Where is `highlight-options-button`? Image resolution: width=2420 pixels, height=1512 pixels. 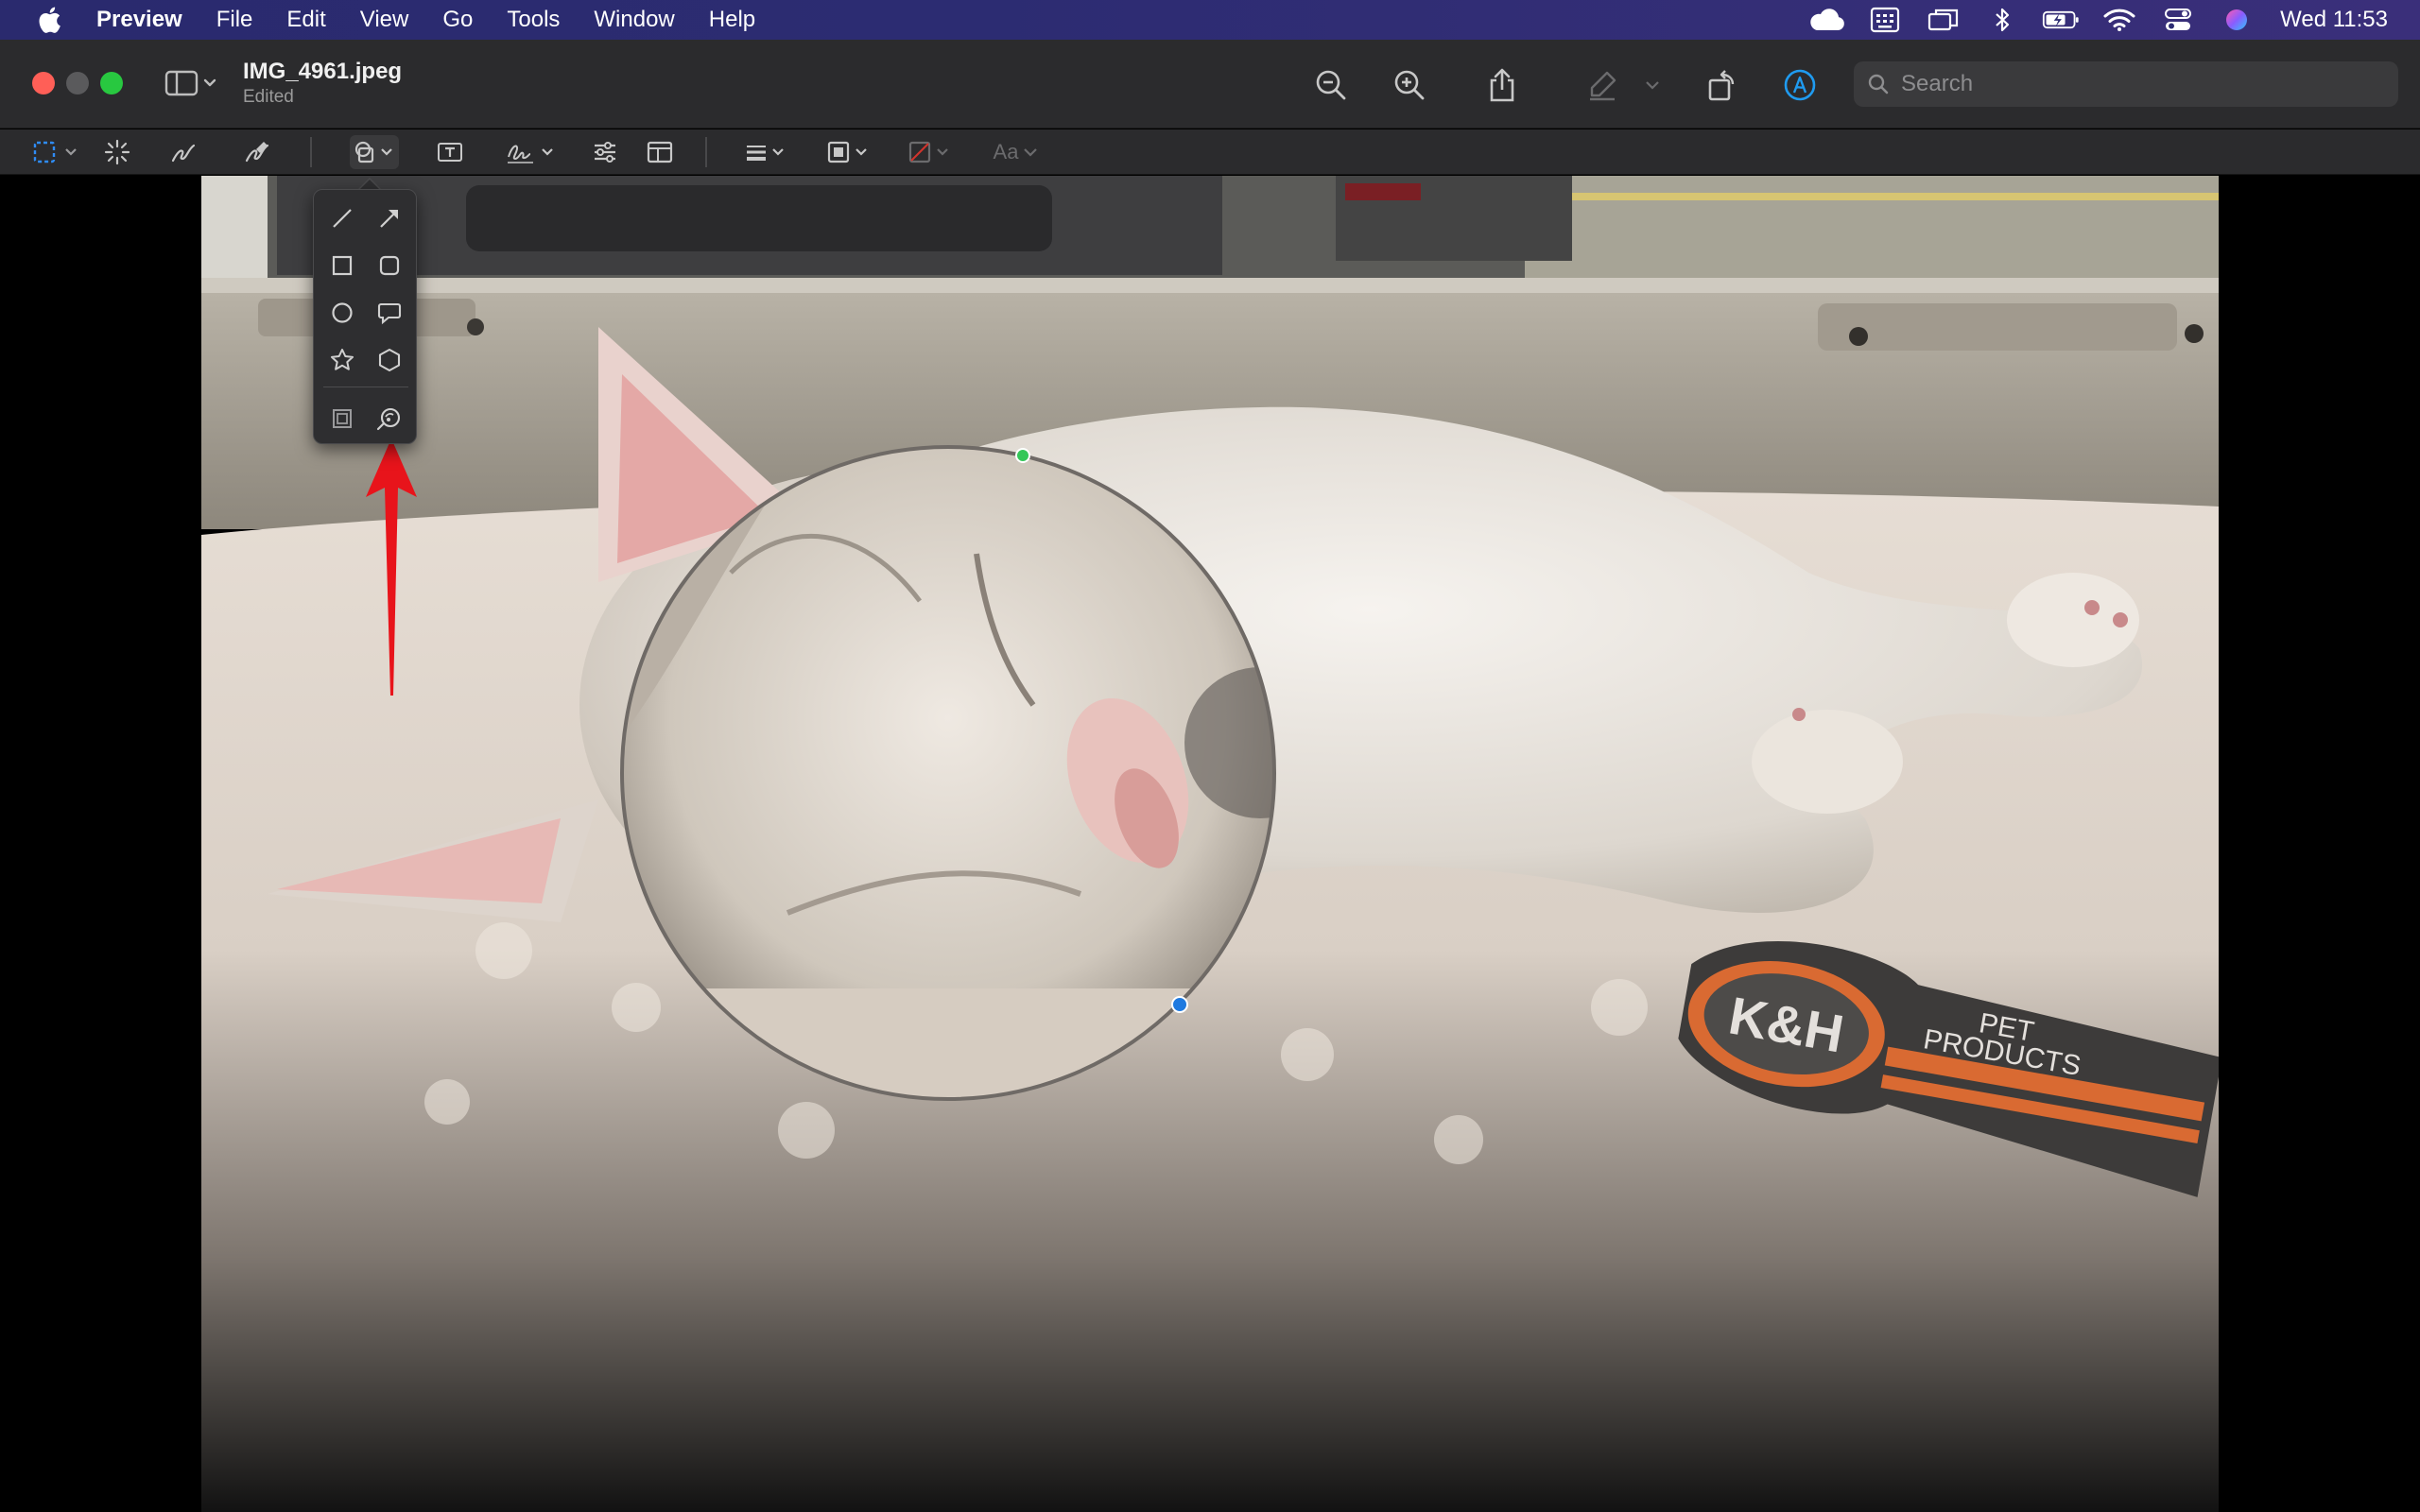
highlight-options-button is located at coordinates (1652, 85).